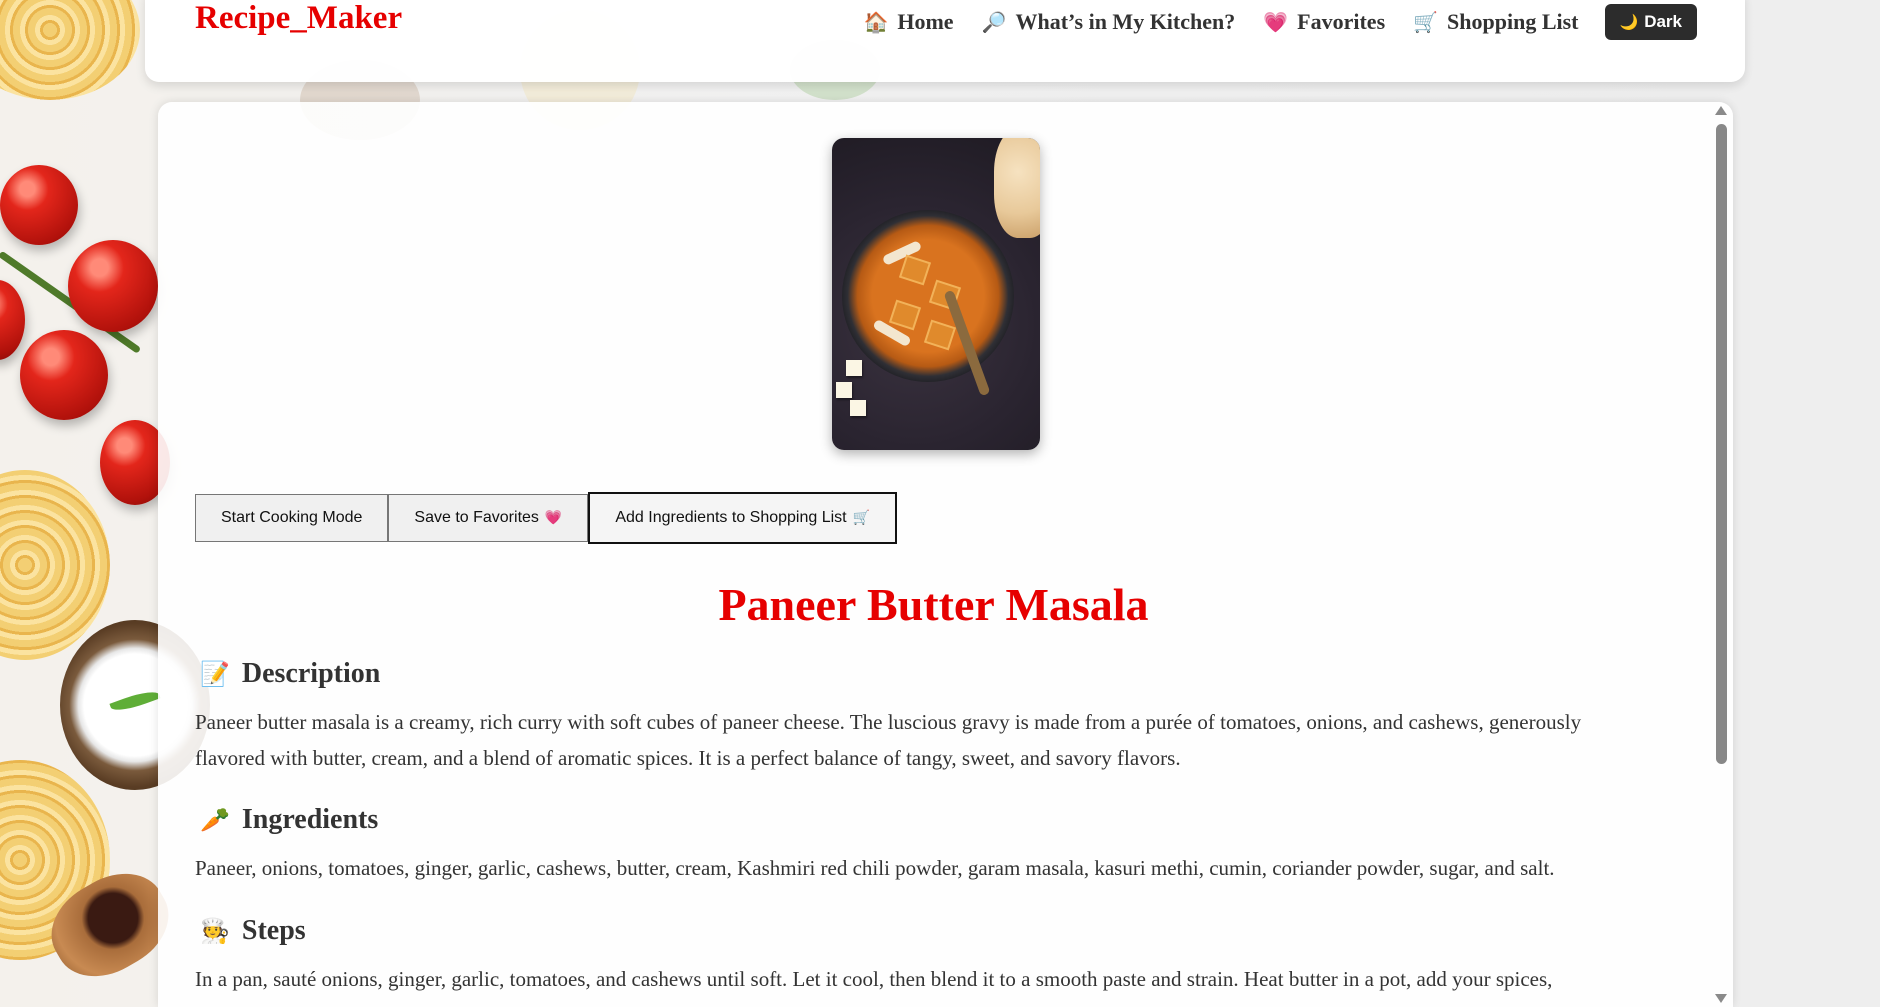 This screenshot has height=1007, width=1880. Describe the element at coordinates (925, 21) in the screenshot. I see `nav-home-label: Home` at that location.